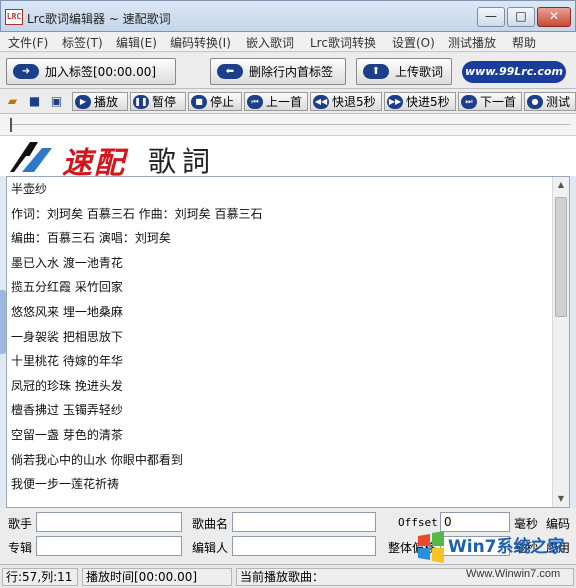 The width and height of the screenshot is (576, 588). What do you see at coordinates (255, 101) in the screenshot?
I see `previous-icon: ⏮` at bounding box center [255, 101].